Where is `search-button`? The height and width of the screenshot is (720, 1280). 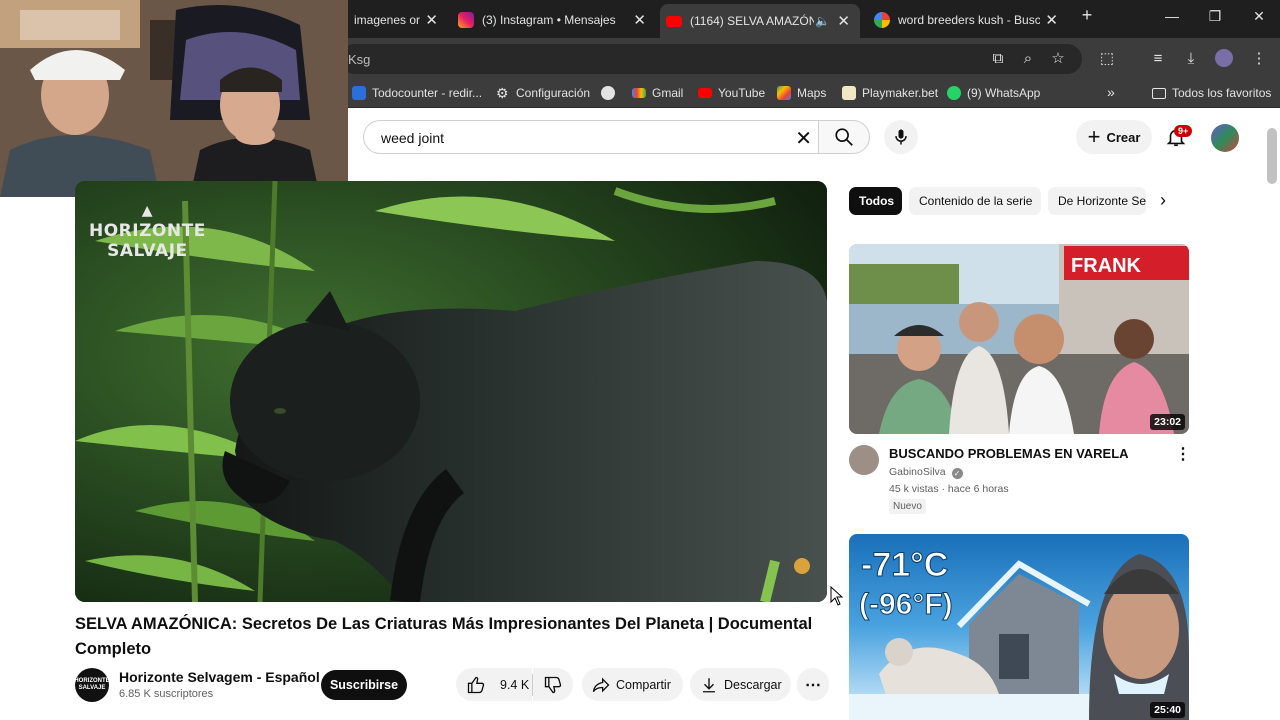
search-button is located at coordinates (844, 137).